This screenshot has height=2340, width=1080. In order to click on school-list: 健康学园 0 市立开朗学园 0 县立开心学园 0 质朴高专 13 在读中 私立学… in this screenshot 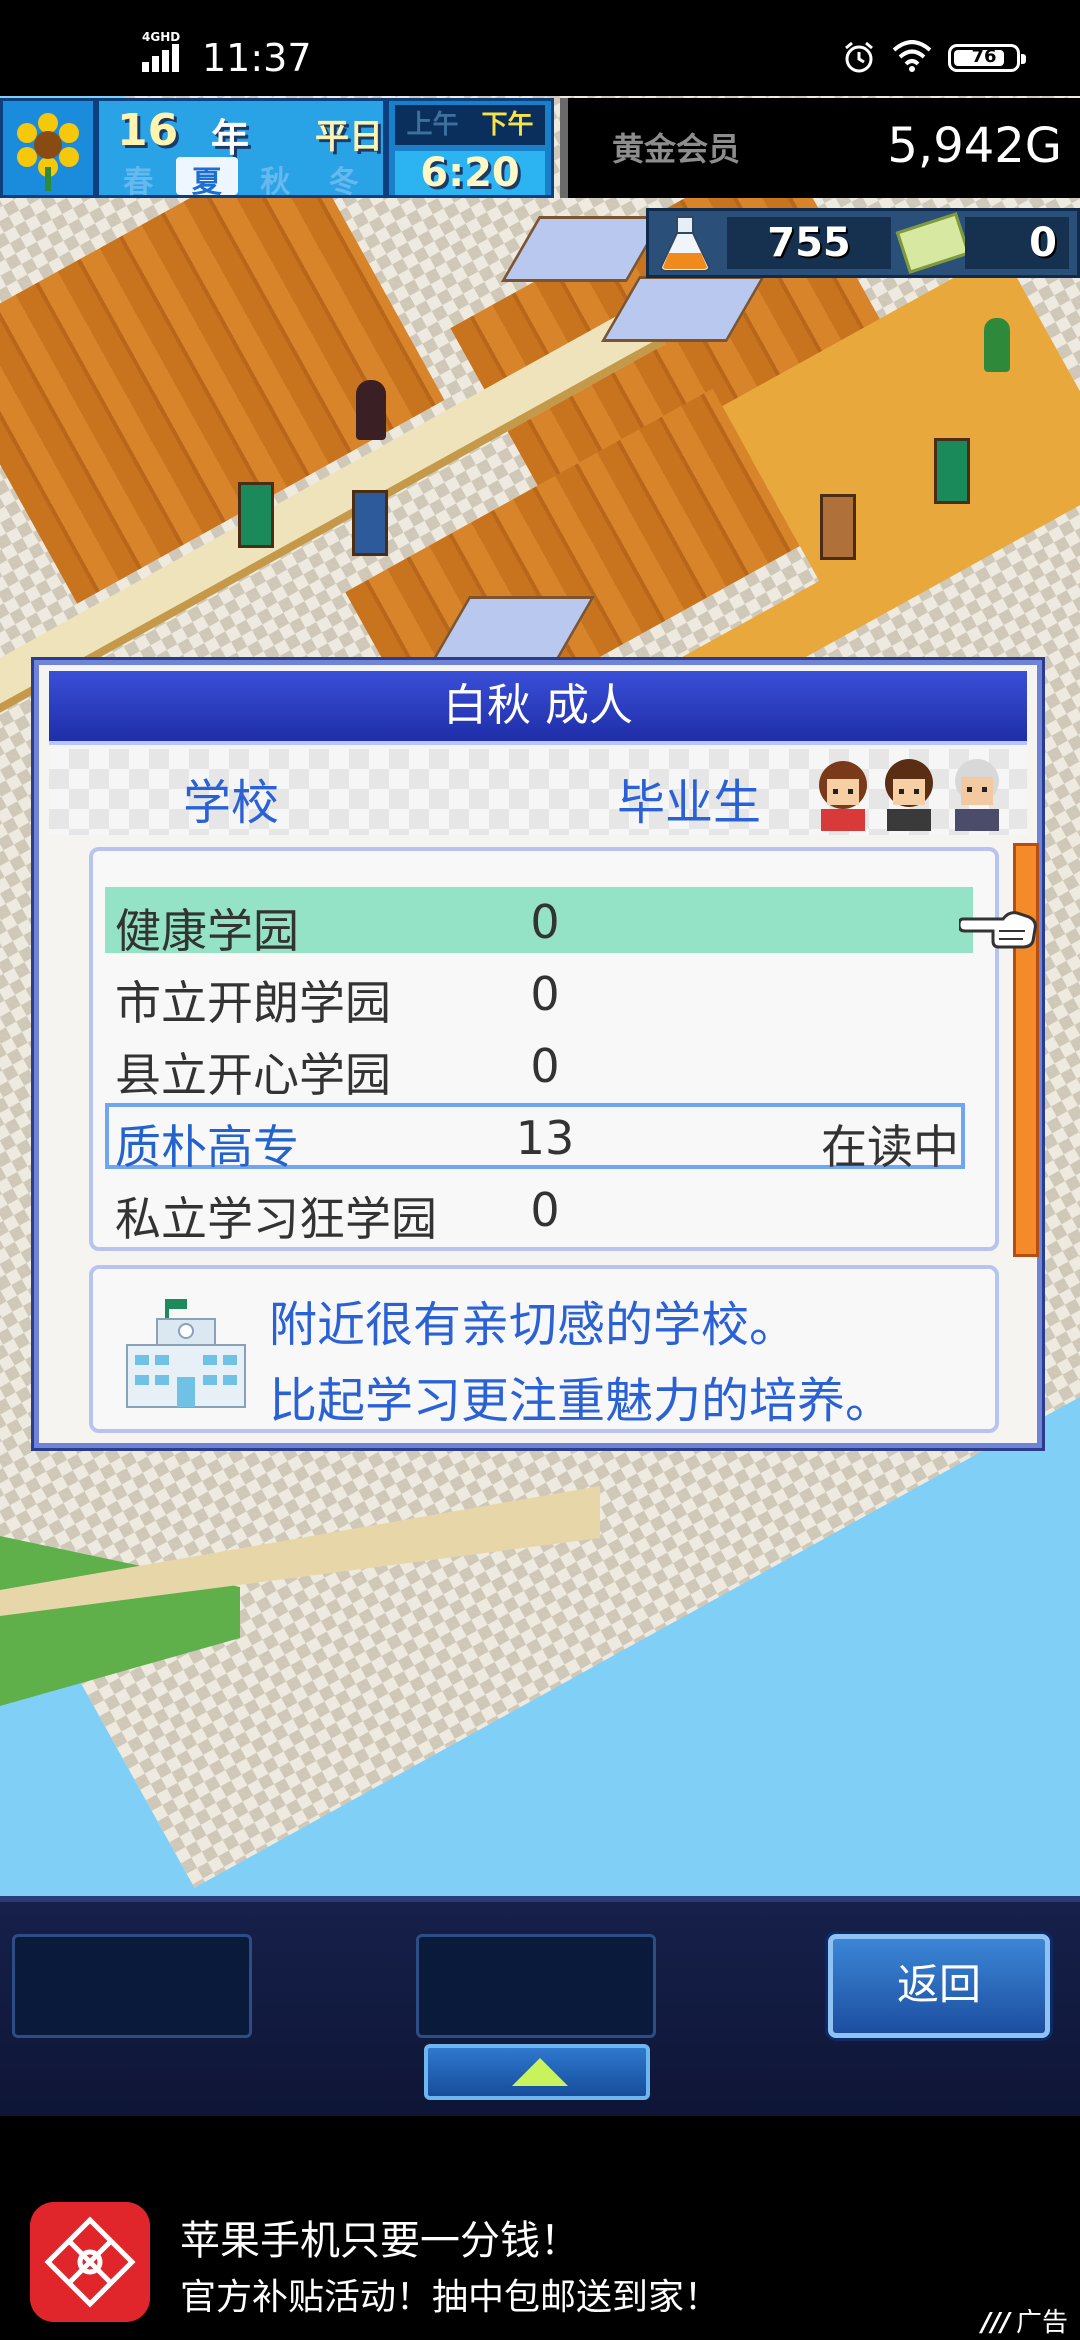, I will do `click(544, 1049)`.